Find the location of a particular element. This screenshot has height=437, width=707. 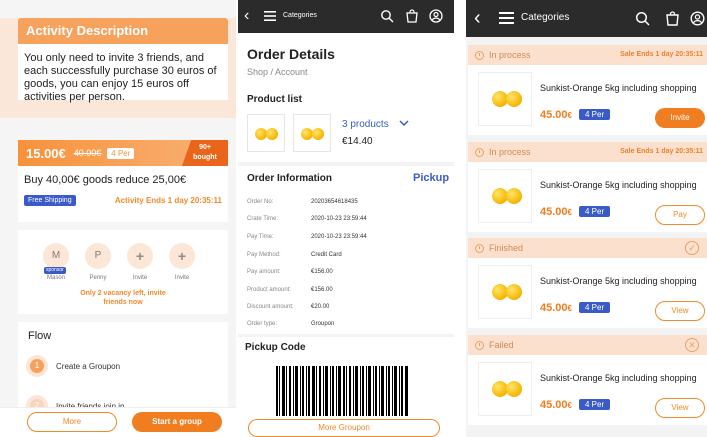

avatar: M sponsor is located at coordinates (56, 258).